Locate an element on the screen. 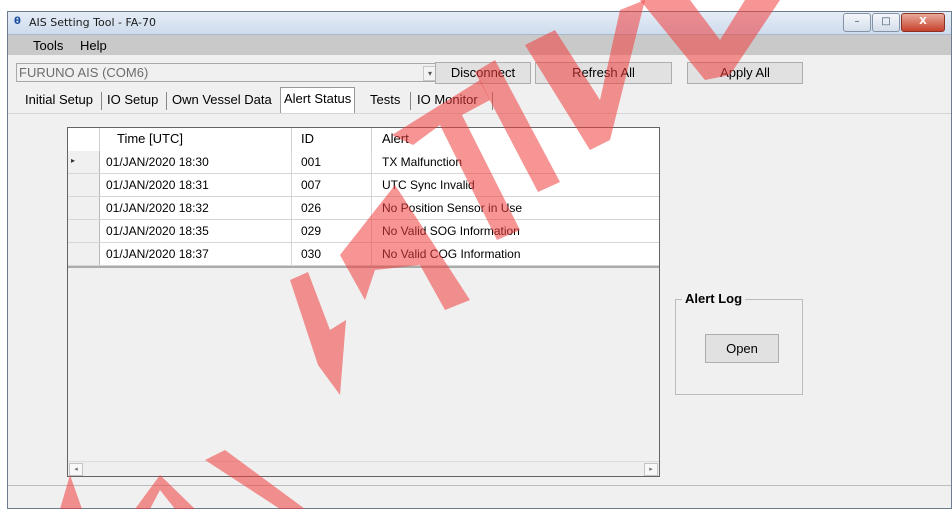  table-row: 01/JAN/2020 18:31 007 UTC Sync Invalid is located at coordinates (363, 185).